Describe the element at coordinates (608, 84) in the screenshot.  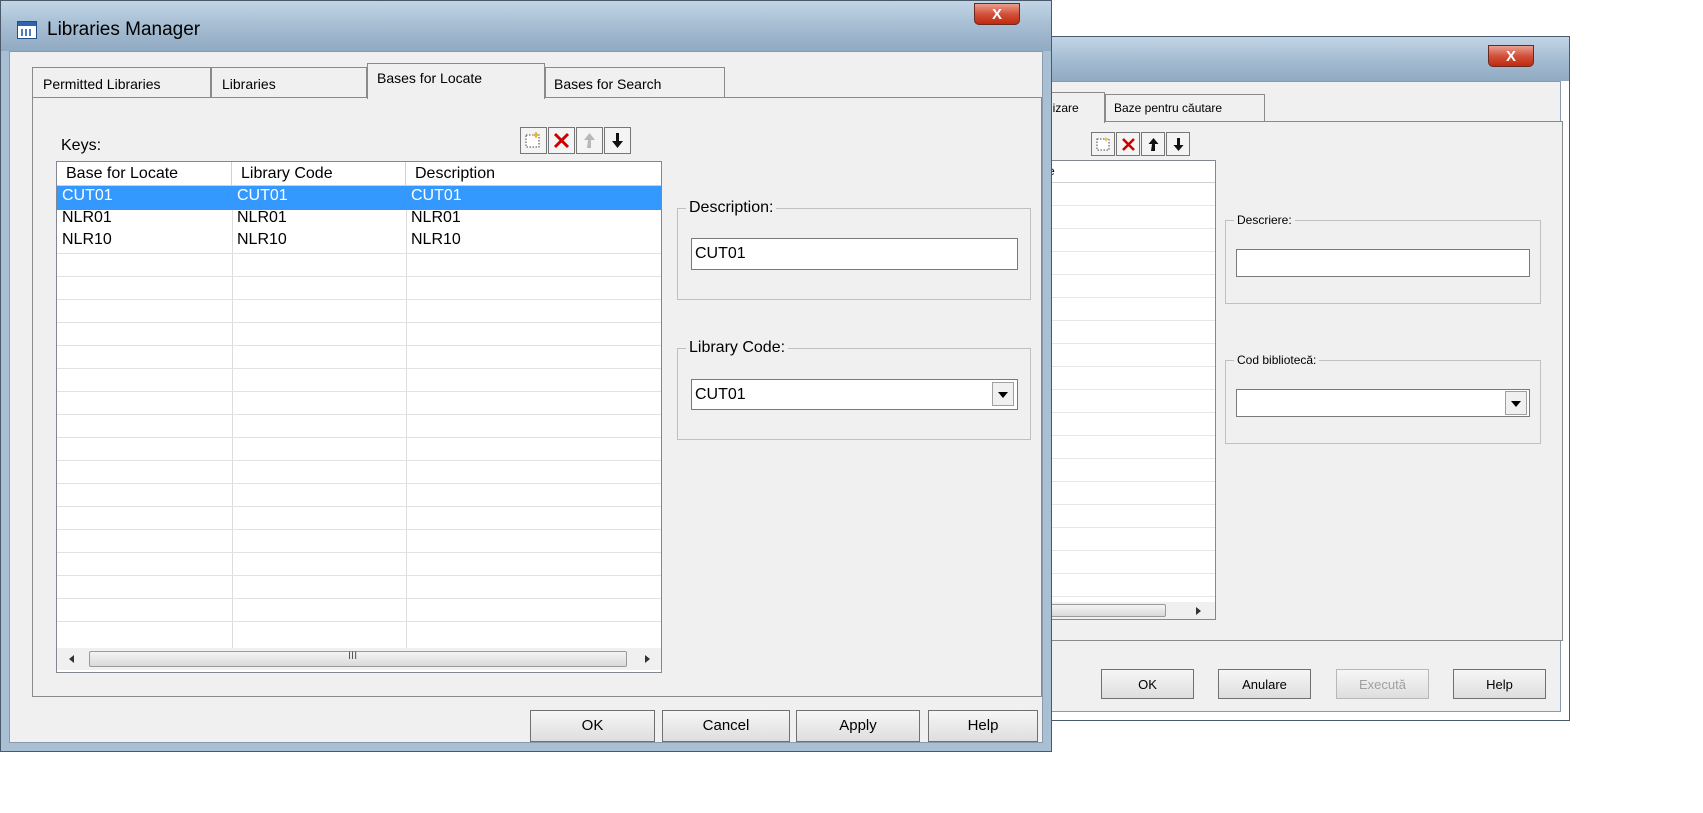
I see `tab-bases-for-search-label: Bases for Search` at that location.